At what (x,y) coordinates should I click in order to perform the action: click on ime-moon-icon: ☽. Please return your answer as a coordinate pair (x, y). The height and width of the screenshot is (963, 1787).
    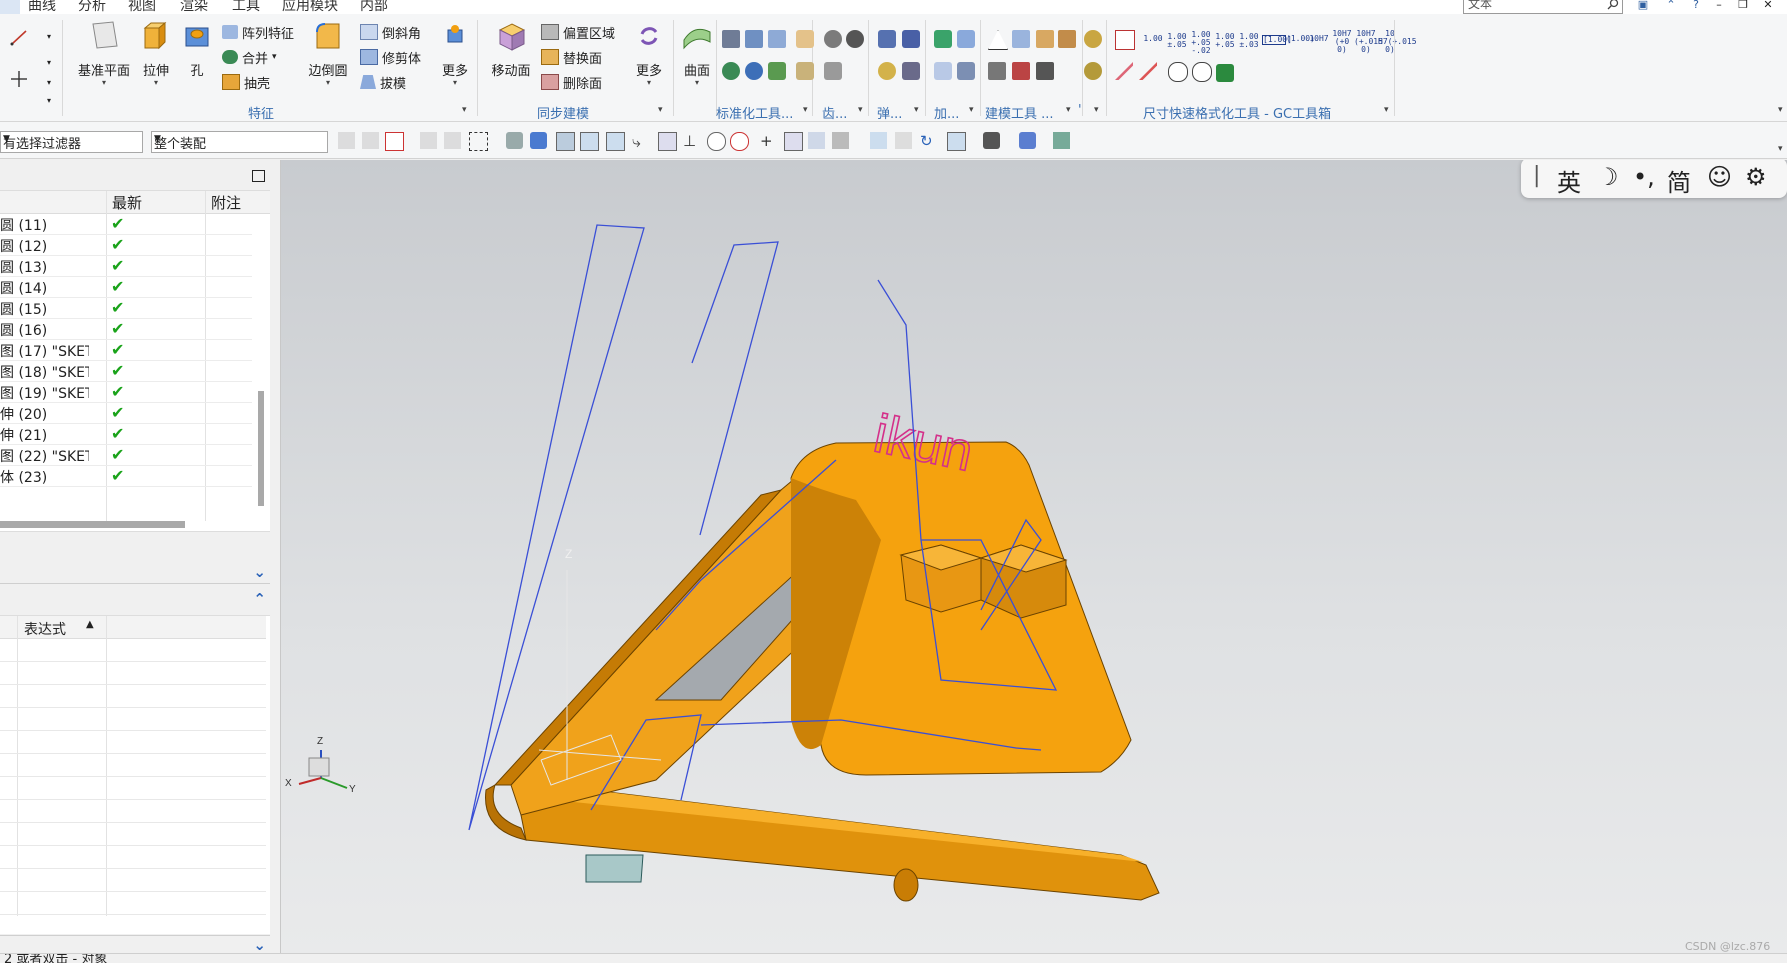
    Looking at the image, I should click on (1608, 177).